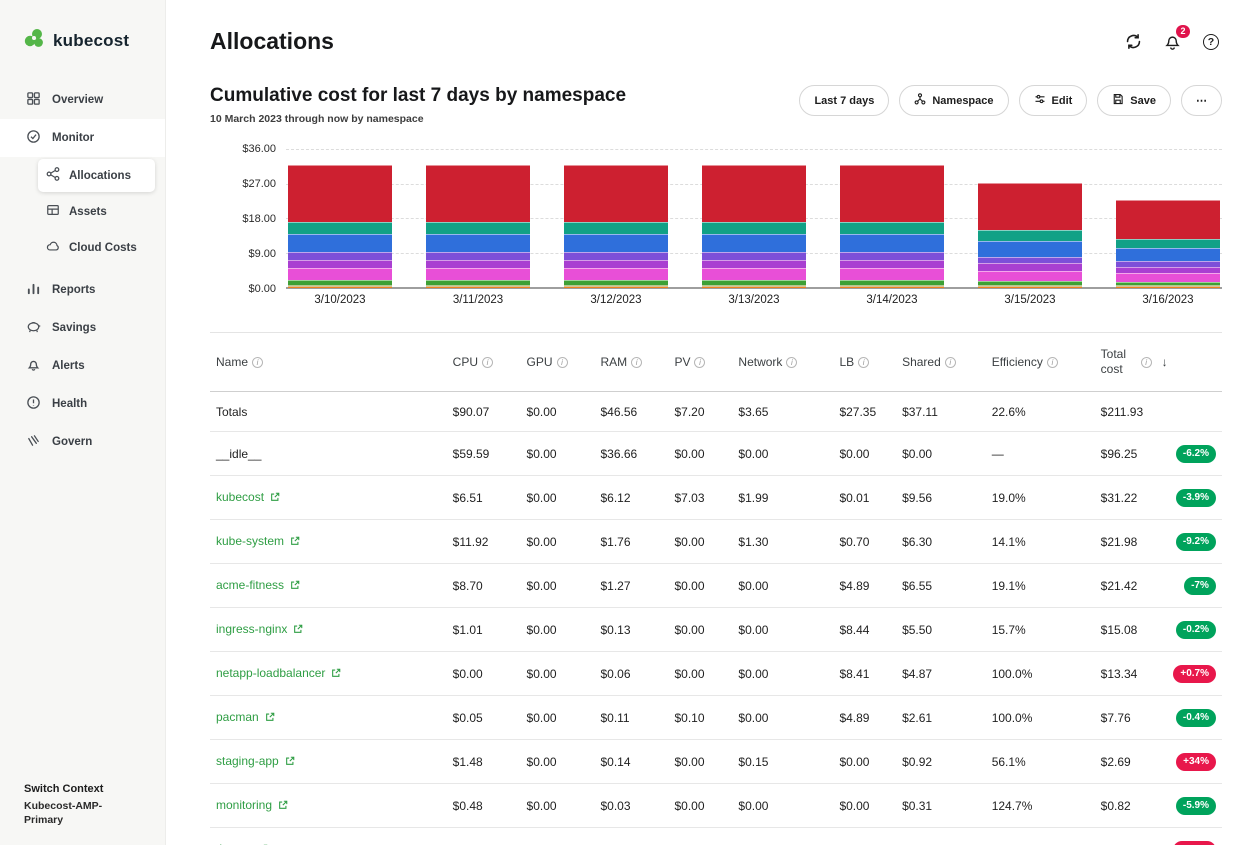 The width and height of the screenshot is (1252, 845). I want to click on more-options-button: ⋯, so click(1201, 100).